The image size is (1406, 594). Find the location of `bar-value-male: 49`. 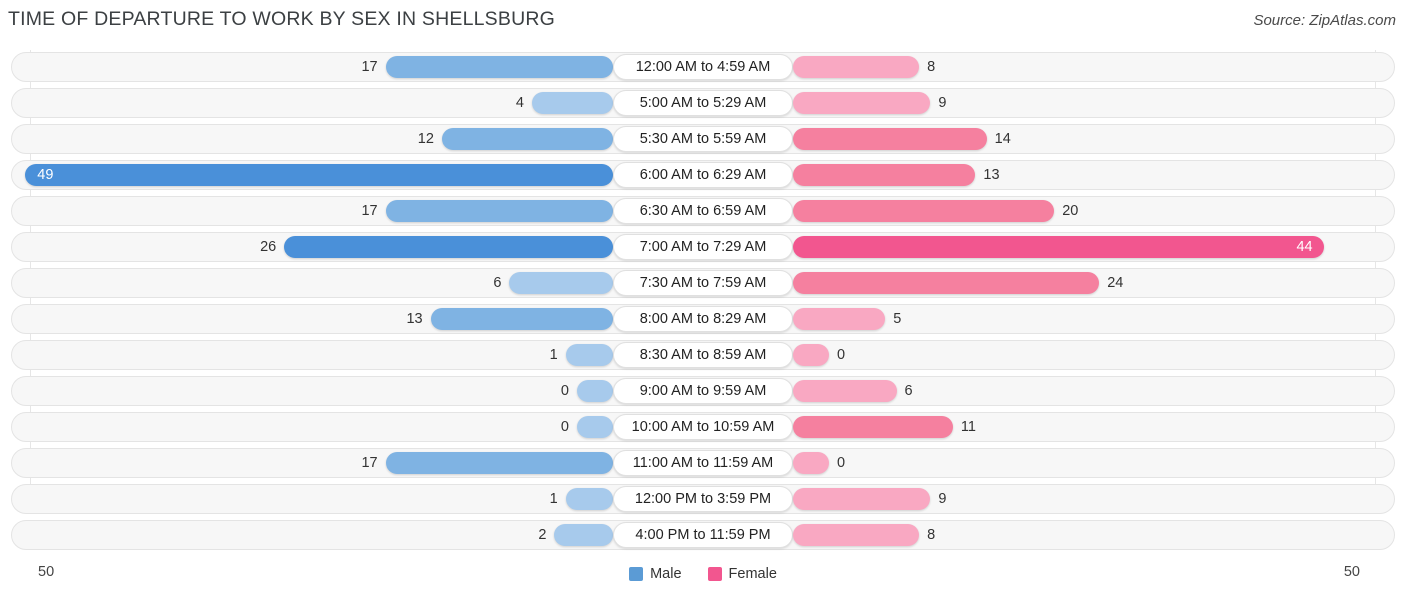

bar-value-male: 49 is located at coordinates (45, 175).